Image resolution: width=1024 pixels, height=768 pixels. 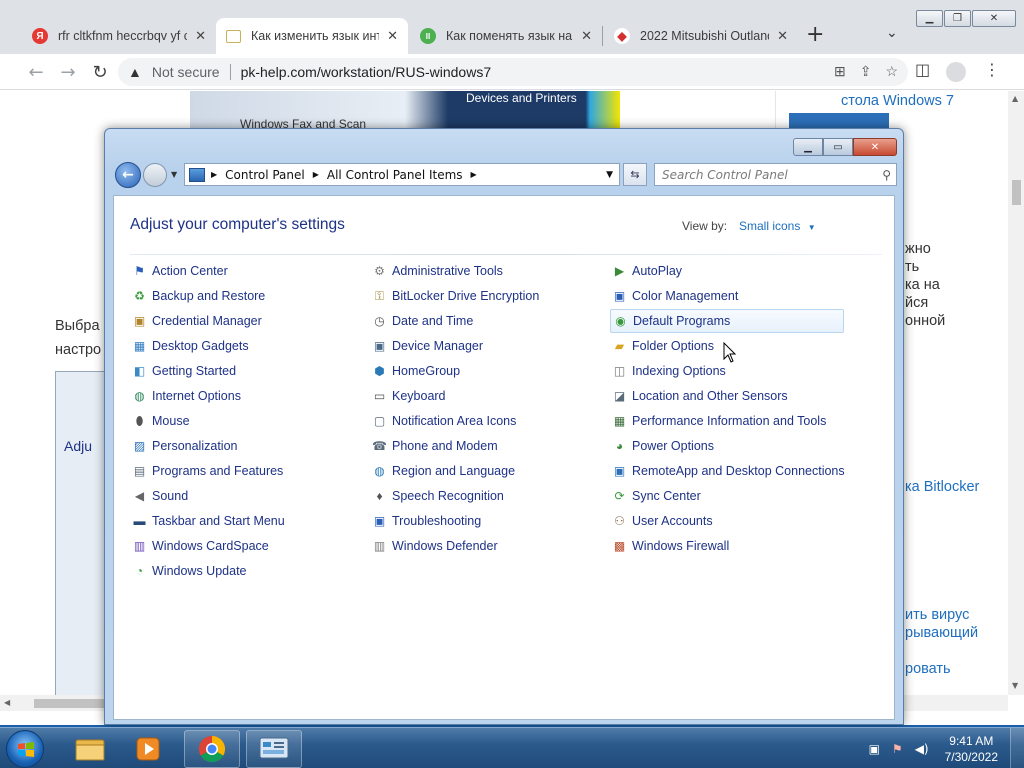 What do you see at coordinates (119, 36) in the screenshot?
I see `tab-1: Я rfr cltkfnm heccrbqv yf c ✕` at bounding box center [119, 36].